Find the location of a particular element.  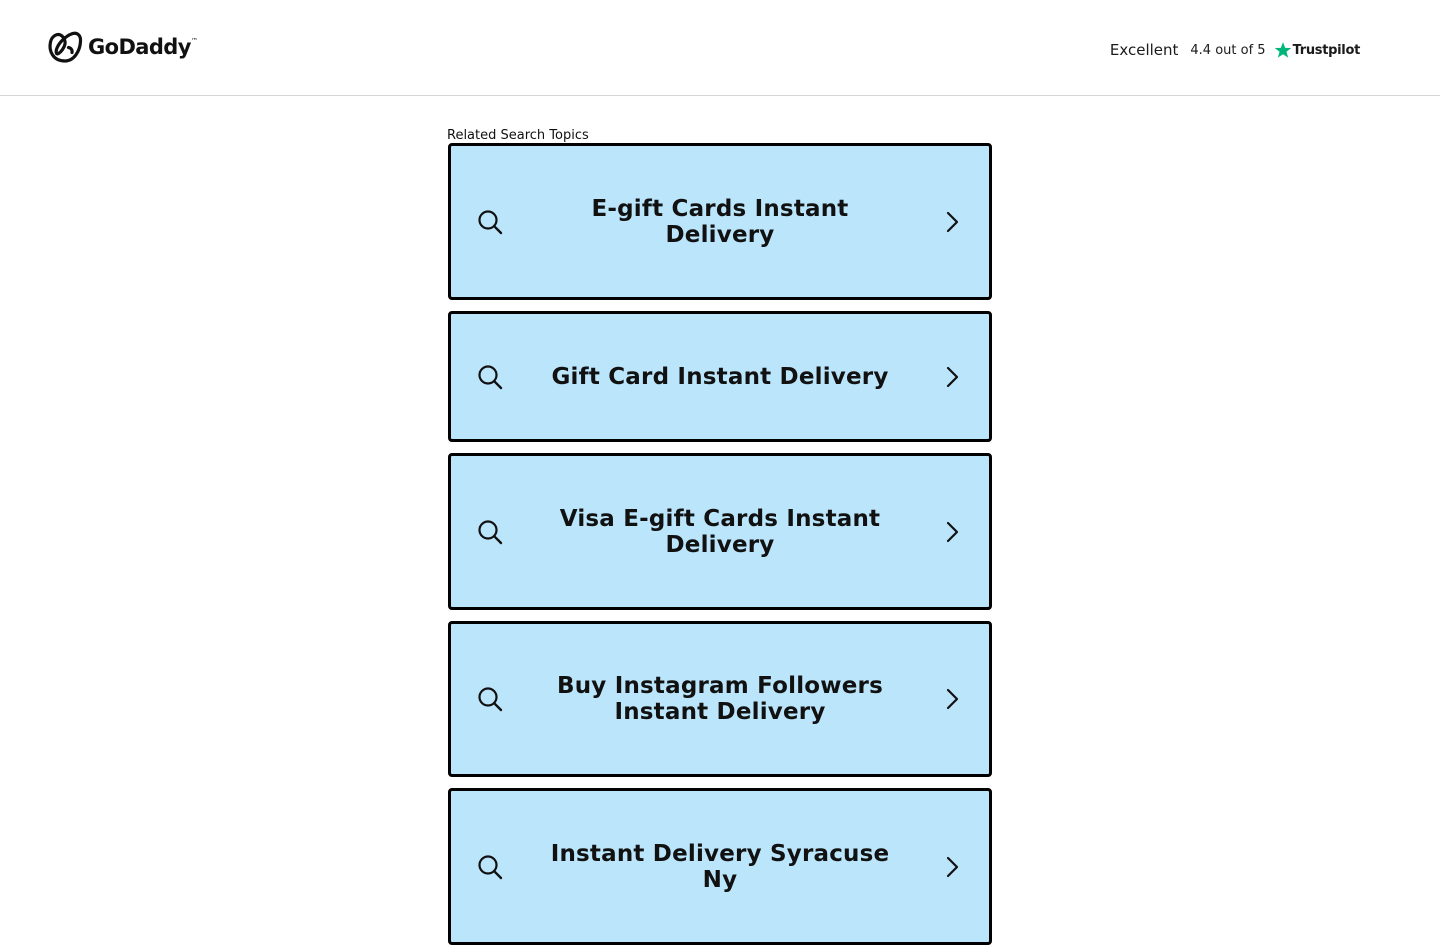

section-label: Related Search Topics is located at coordinates (518, 135).